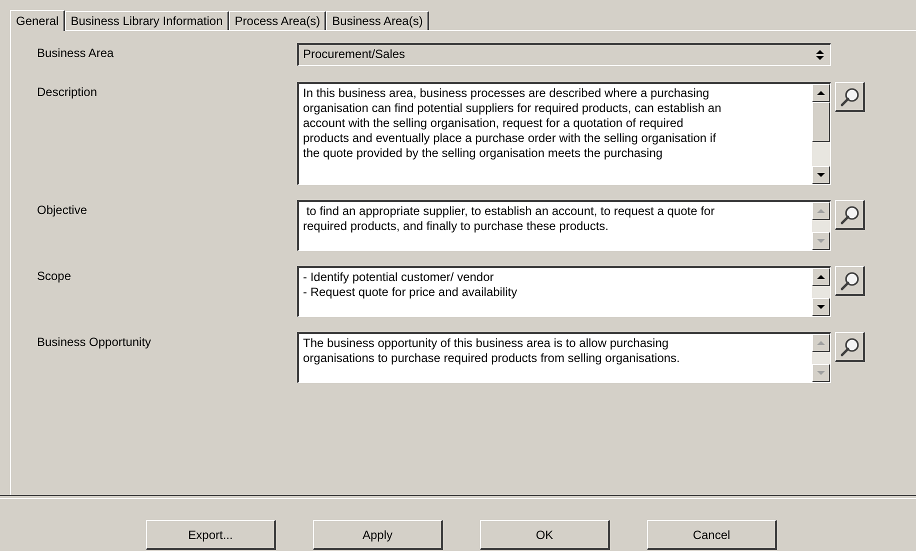  I want to click on field-label: Scope, so click(54, 275).